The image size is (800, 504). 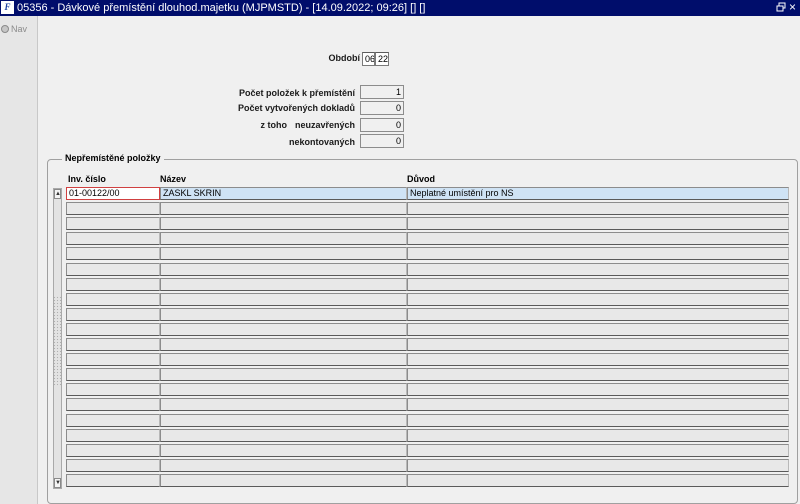 I want to click on nekontovanych-label: nekontovaných, so click(x=321, y=142).